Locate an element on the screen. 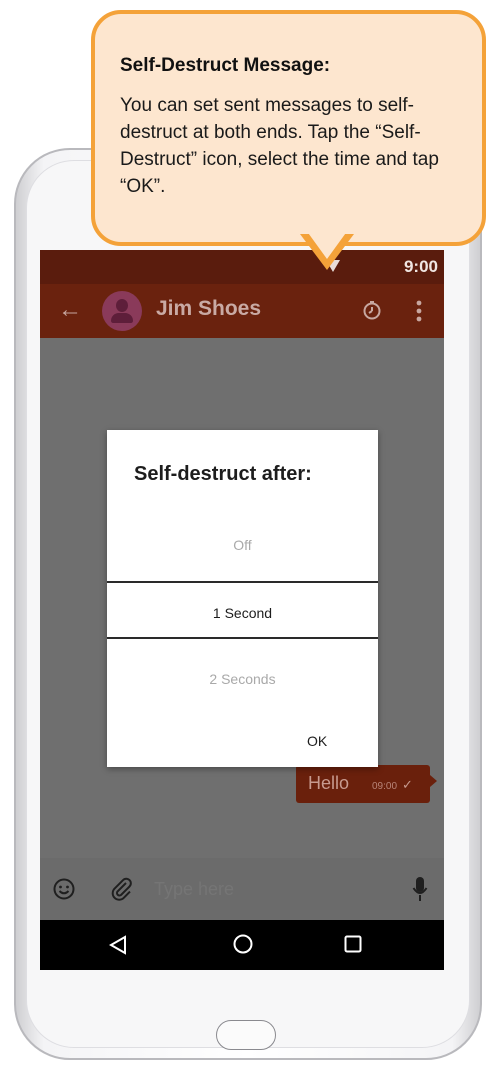  picker-divider-top is located at coordinates (242, 582).